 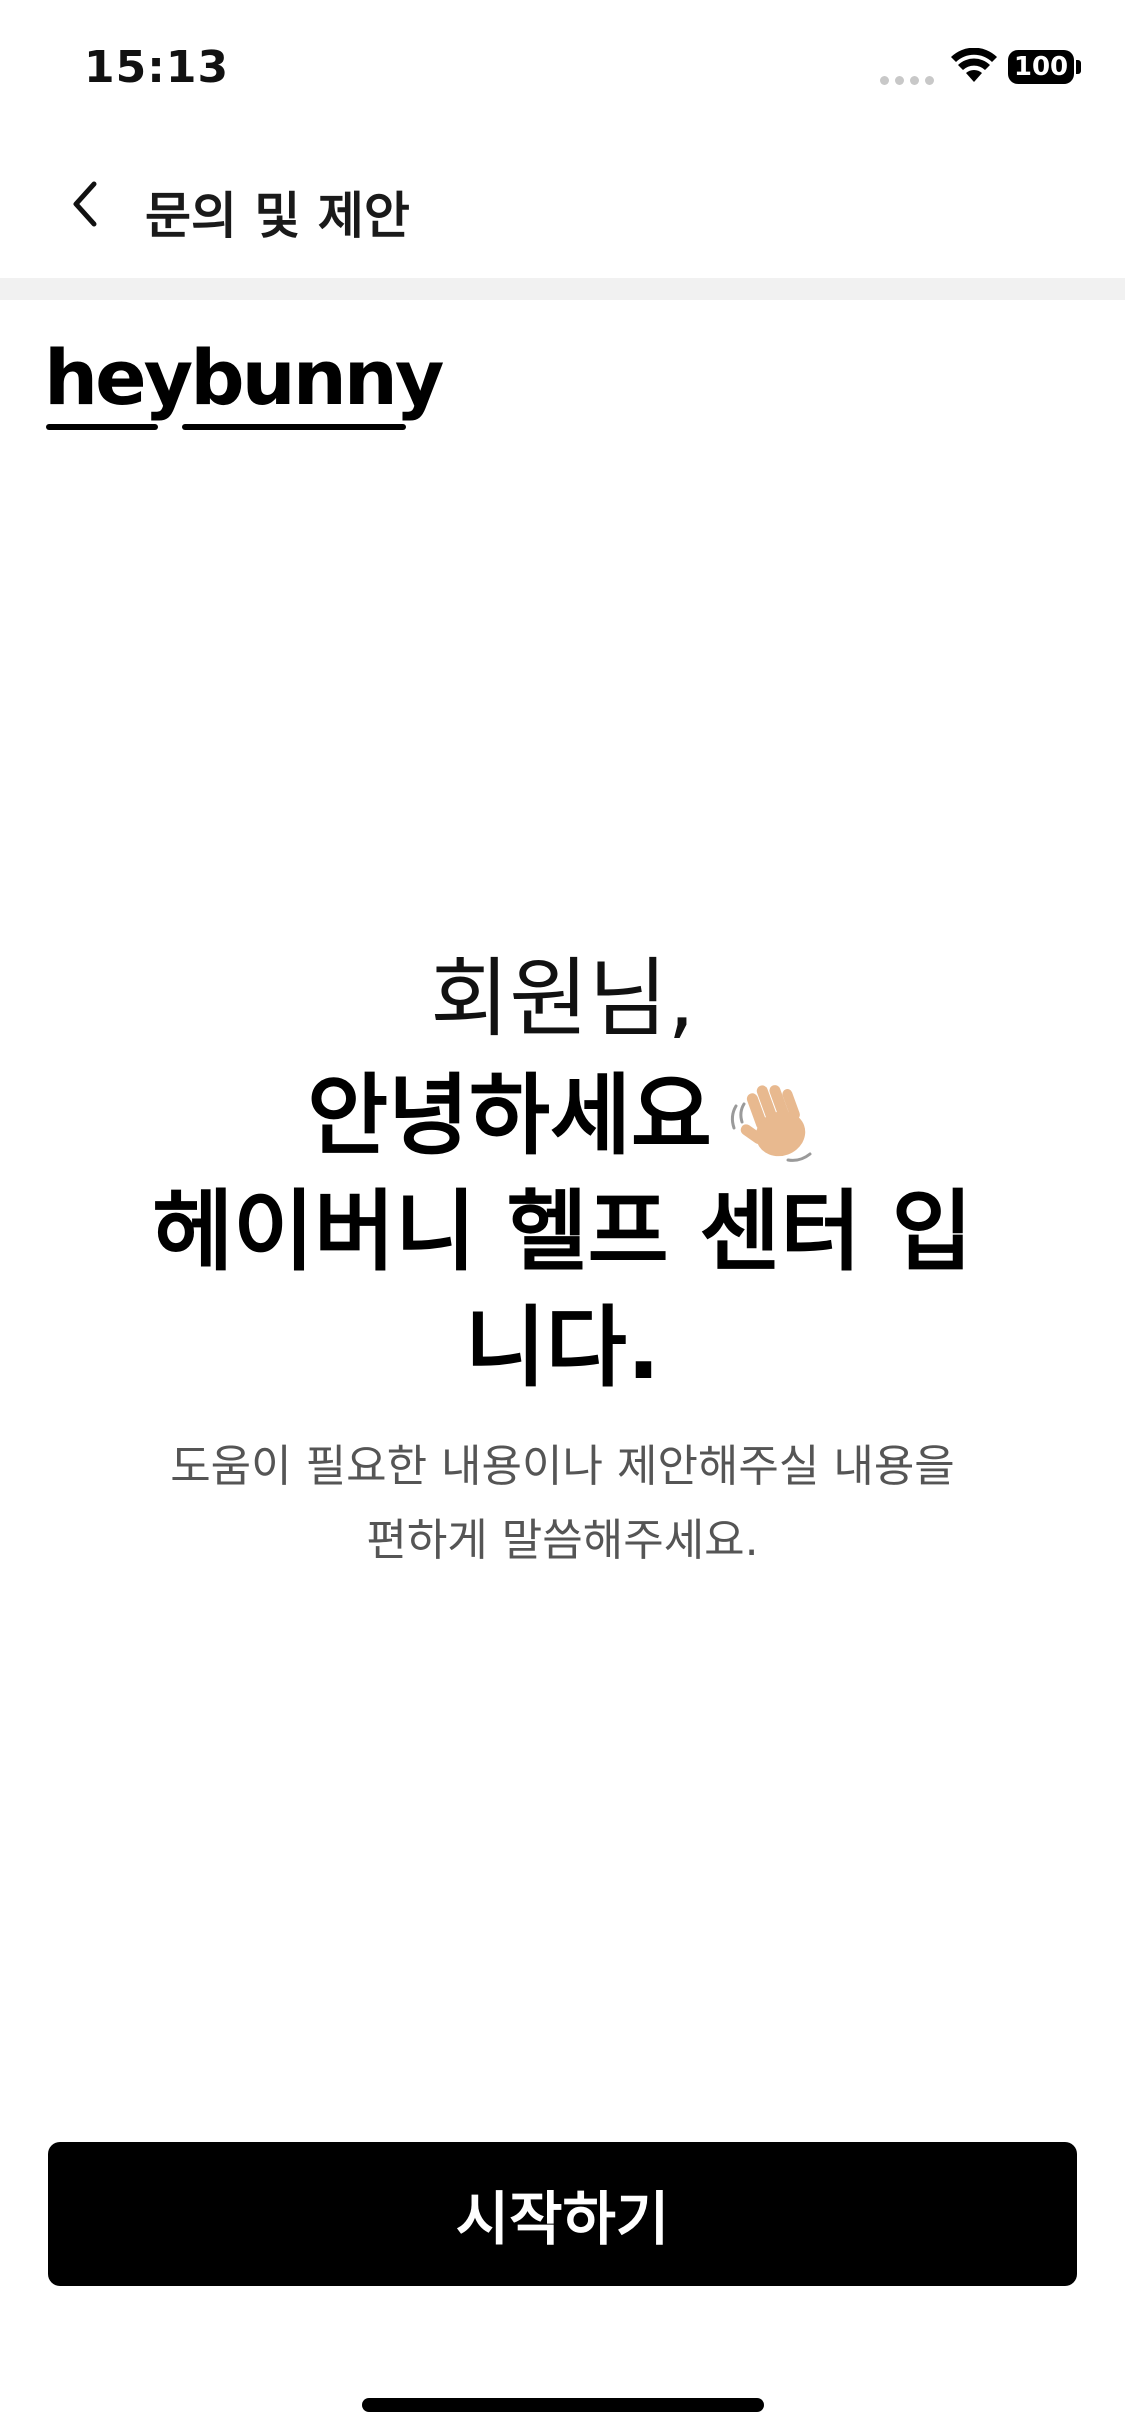 What do you see at coordinates (562, 1466) in the screenshot?
I see `description-line-1: 도움이 필요한 내용이나 제안해주실 내용을` at bounding box center [562, 1466].